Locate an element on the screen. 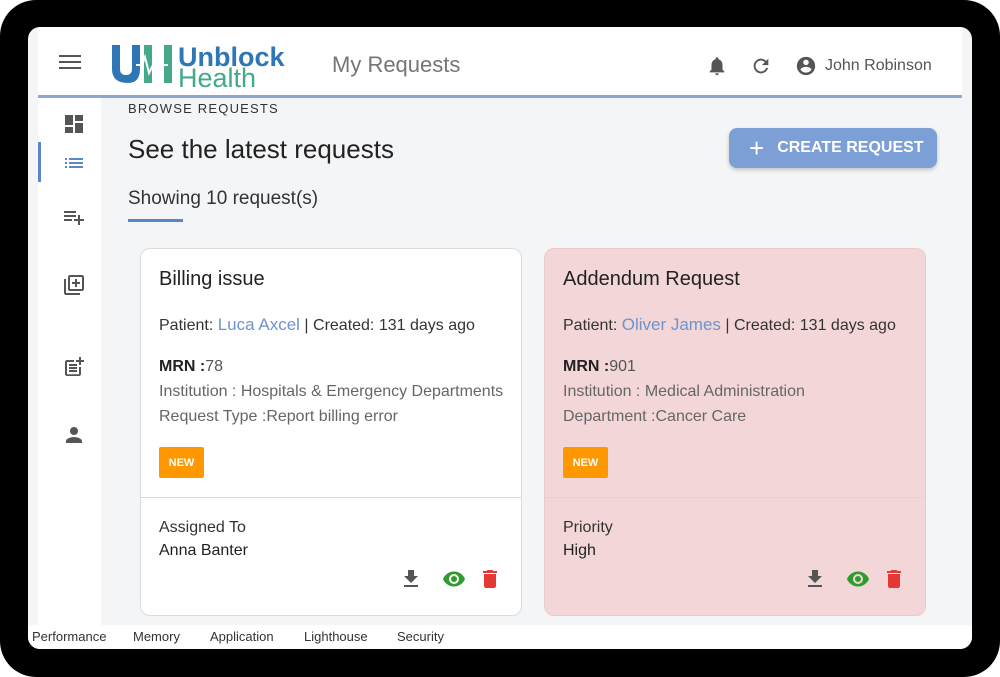 The width and height of the screenshot is (1000, 677). request-type-text: Request Type :Report billing error is located at coordinates (278, 416).